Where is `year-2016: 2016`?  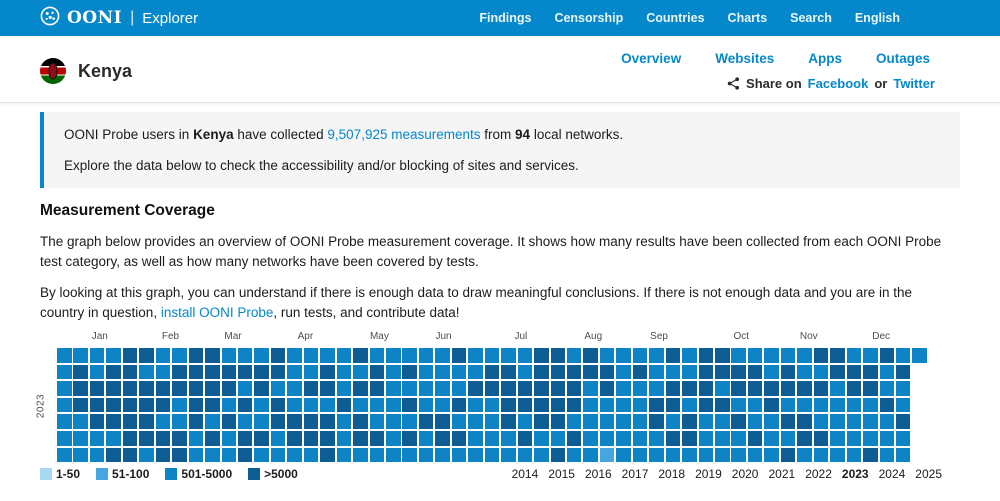 year-2016: 2016 is located at coordinates (598, 474).